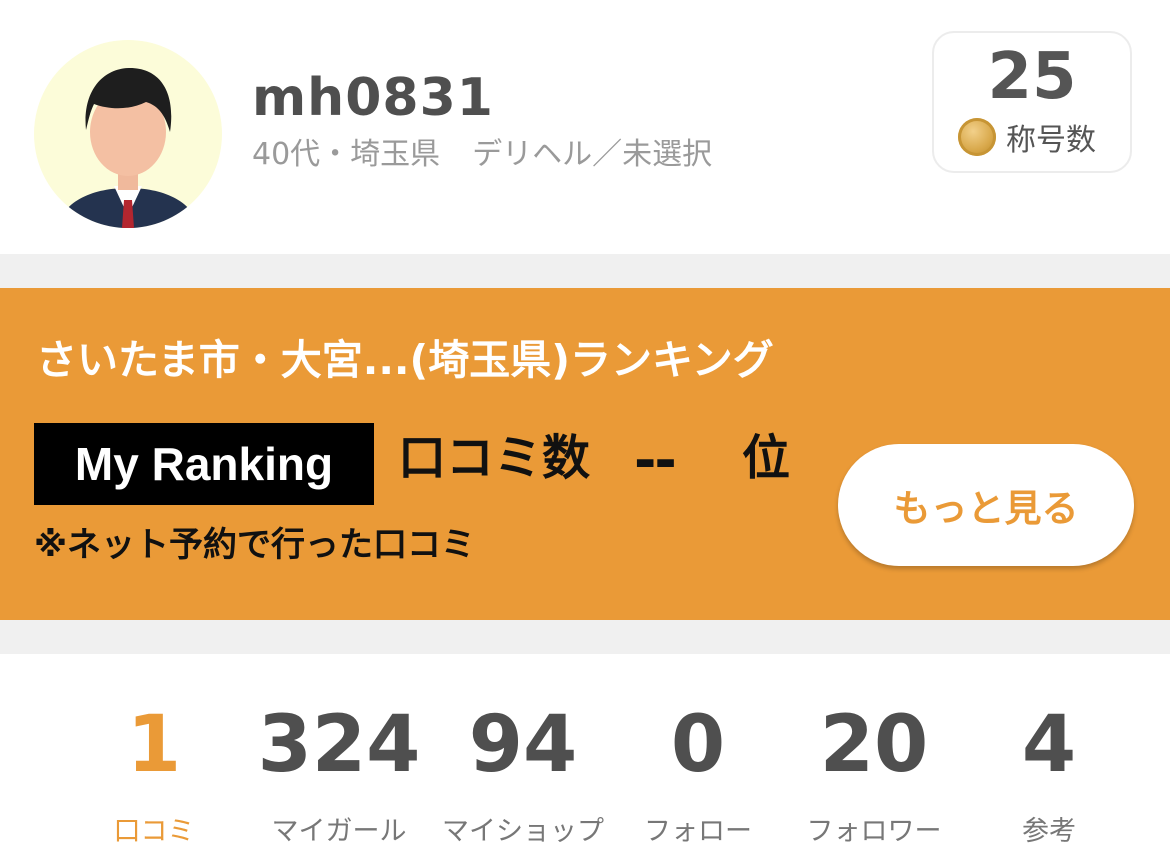 The width and height of the screenshot is (1170, 854). What do you see at coordinates (655, 460) in the screenshot?
I see `ranking-value: --` at bounding box center [655, 460].